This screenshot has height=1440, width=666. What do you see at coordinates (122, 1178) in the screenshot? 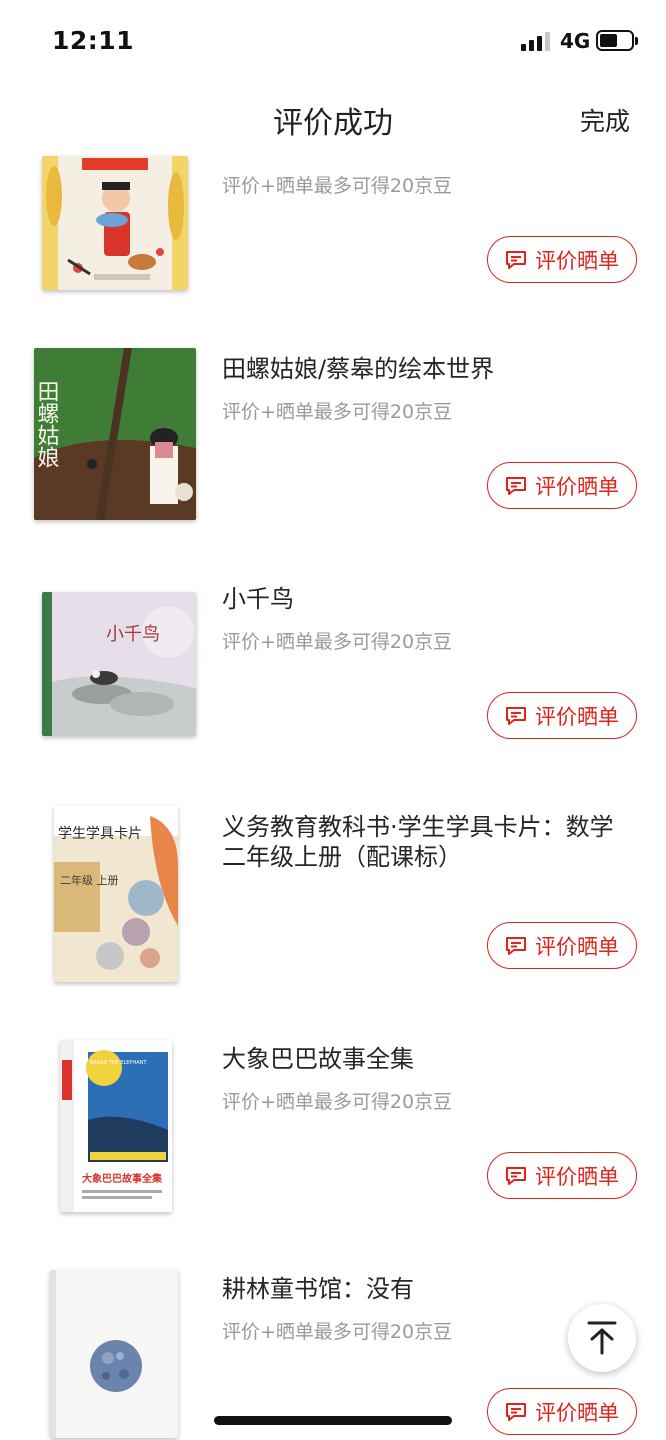
I see `cover-title: 大象巴巴故事全集` at bounding box center [122, 1178].